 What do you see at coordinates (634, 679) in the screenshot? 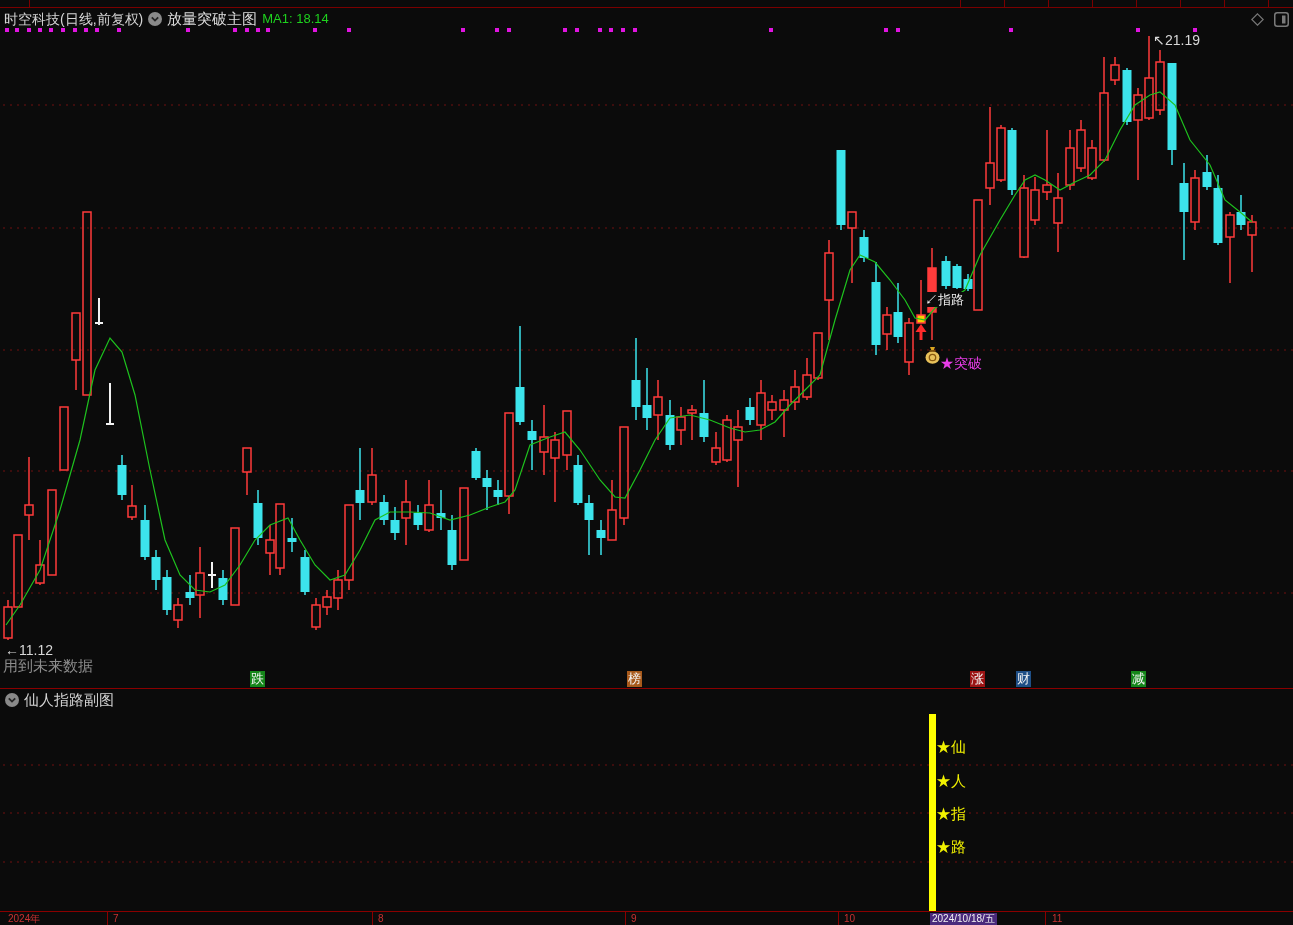
I see `event-tag: 榜` at bounding box center [634, 679].